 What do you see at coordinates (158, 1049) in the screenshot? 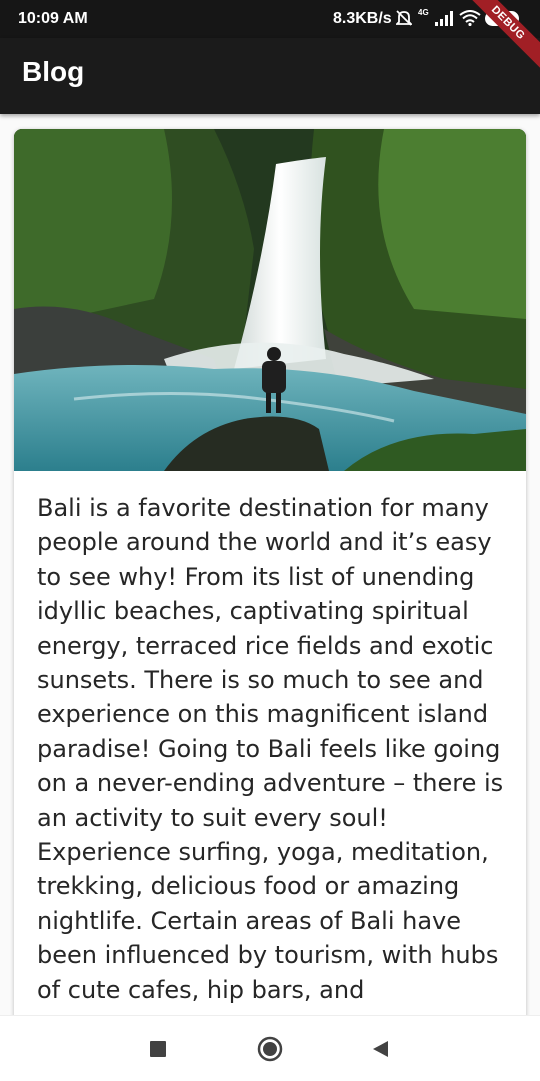
I see `recents-icon` at bounding box center [158, 1049].